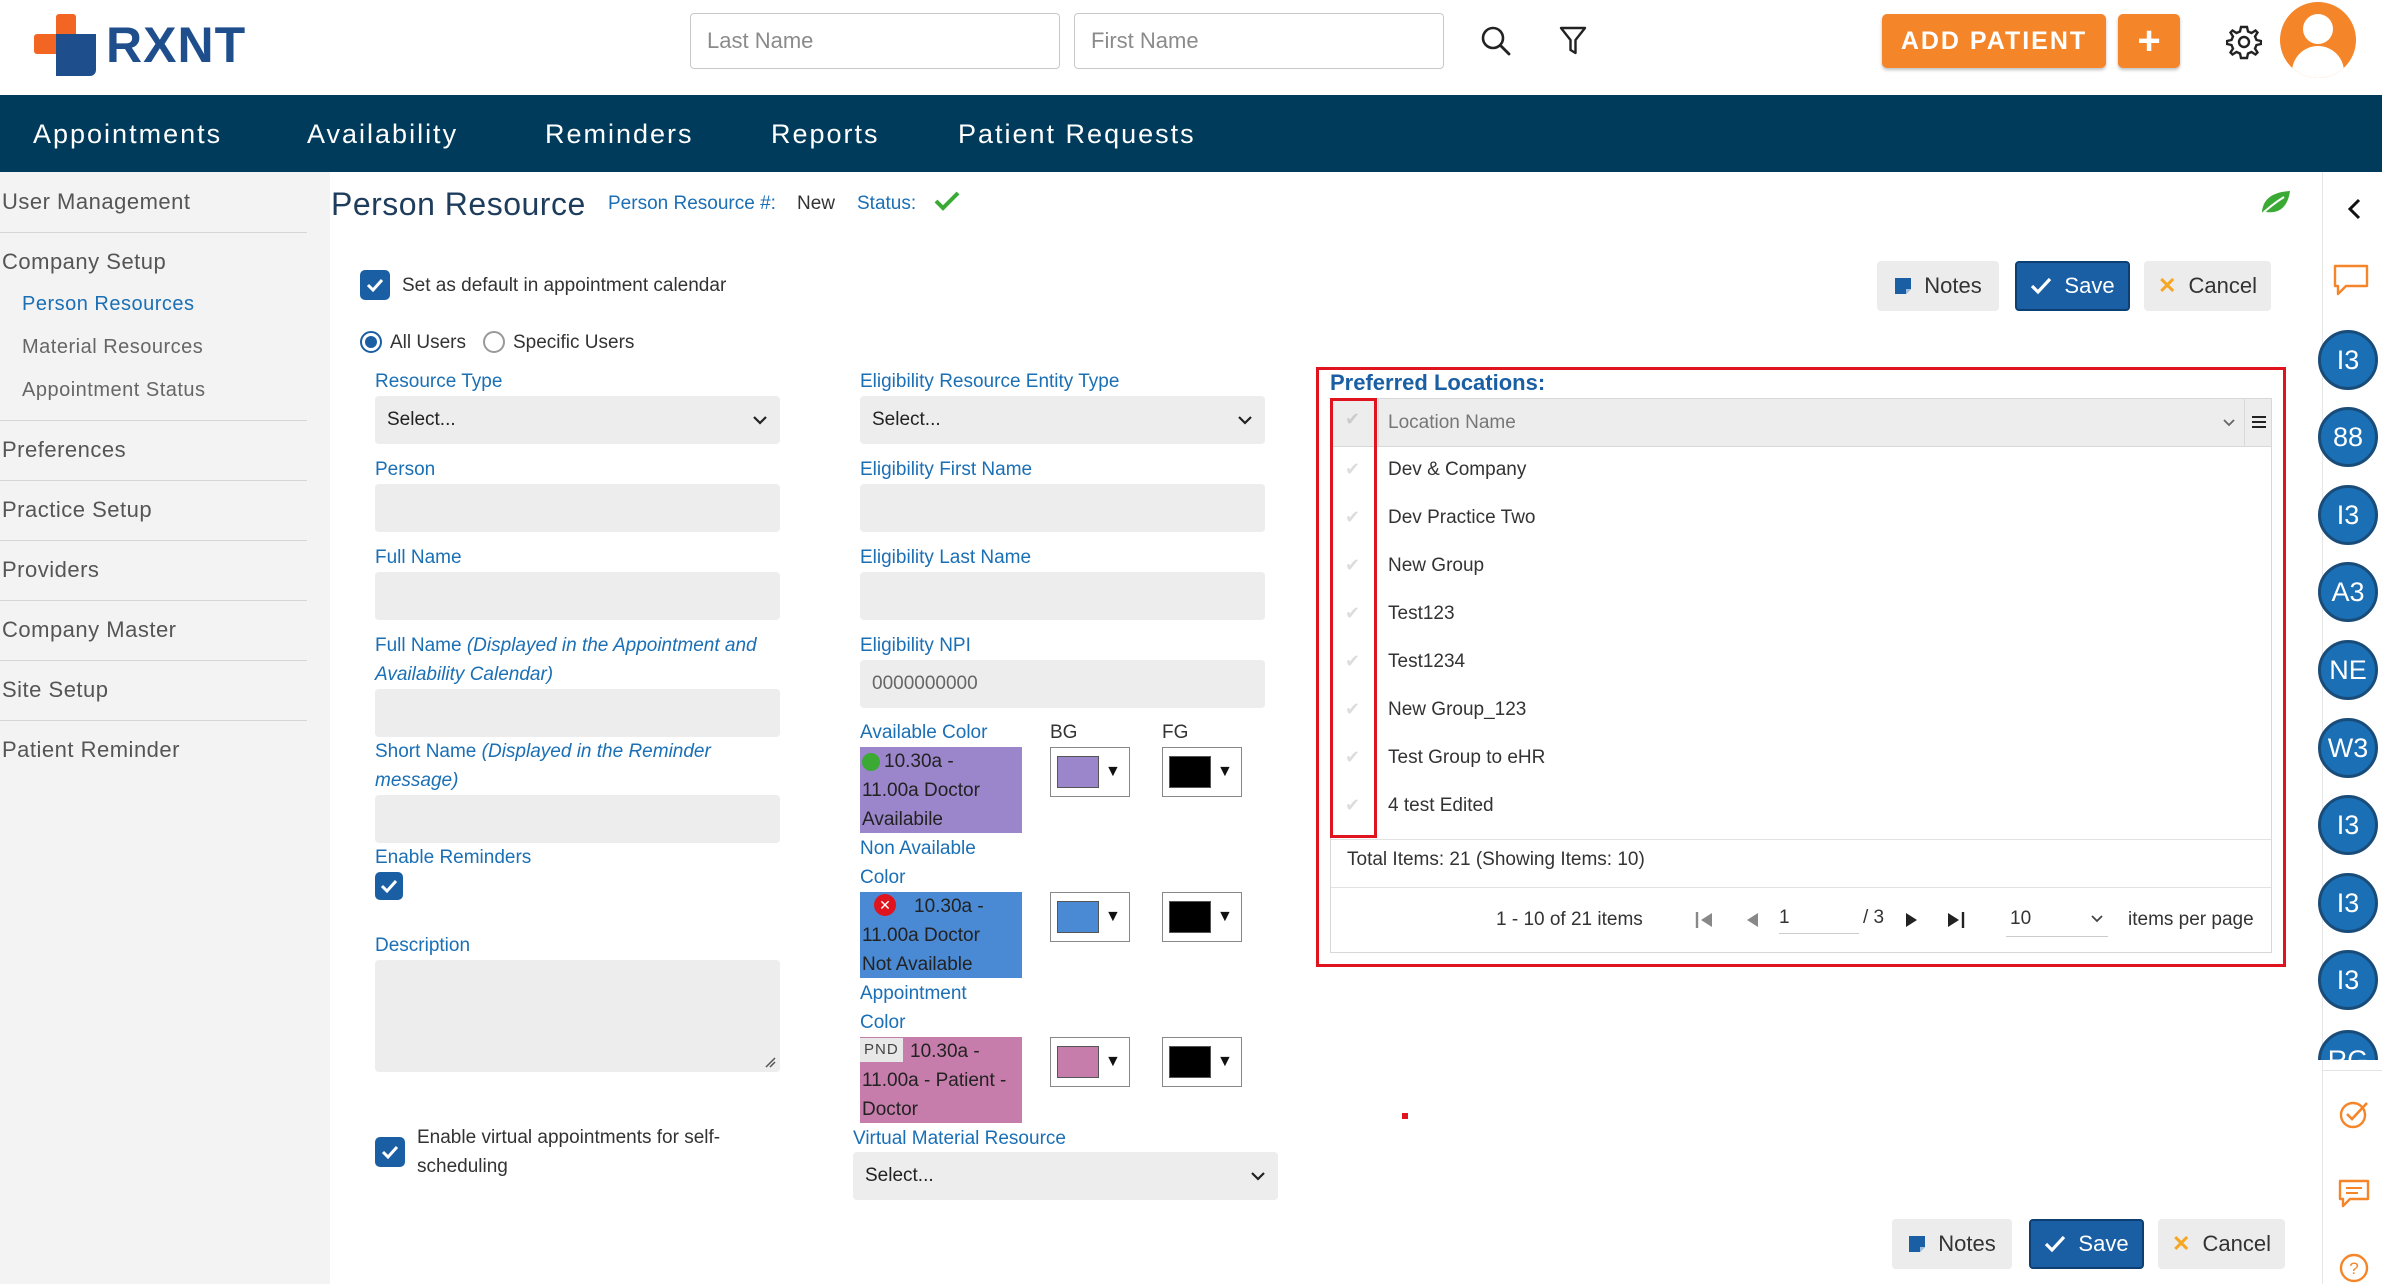 Image resolution: width=2382 pixels, height=1284 pixels. What do you see at coordinates (1077, 134) in the screenshot?
I see `nav-patient-requests: Patient Requests` at bounding box center [1077, 134].